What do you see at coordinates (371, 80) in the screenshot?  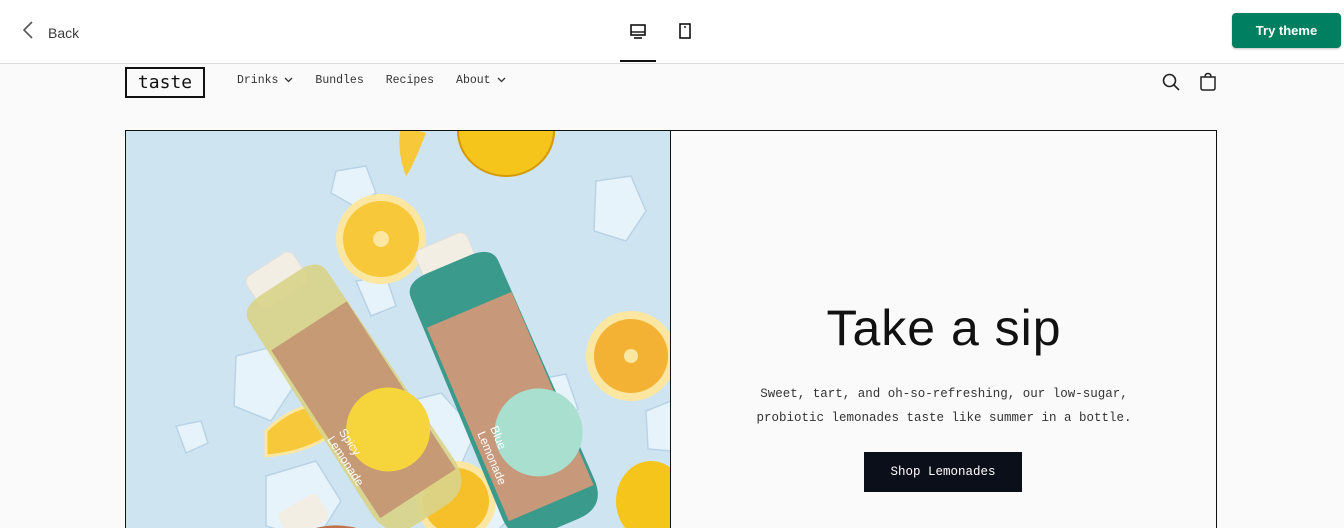 I see `main-nav: Drinks Bundles Recipes About` at bounding box center [371, 80].